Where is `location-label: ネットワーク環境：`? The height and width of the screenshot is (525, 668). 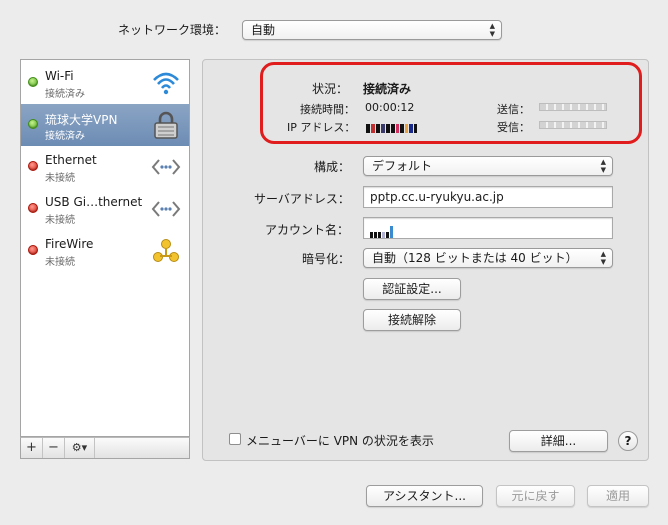
location-label: ネットワーク環境： is located at coordinates (172, 30).